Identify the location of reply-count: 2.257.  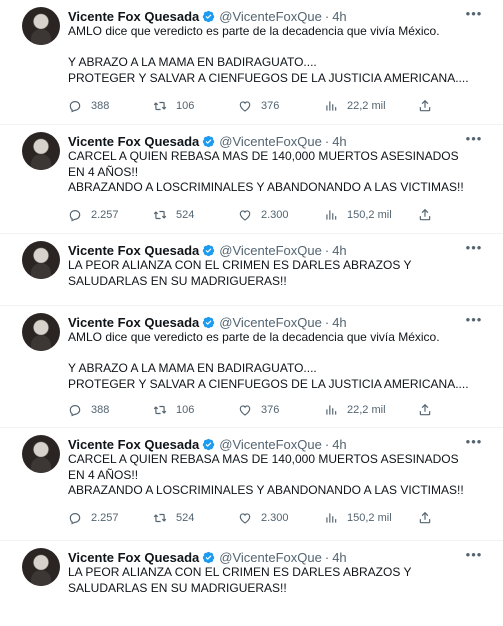
(105, 518).